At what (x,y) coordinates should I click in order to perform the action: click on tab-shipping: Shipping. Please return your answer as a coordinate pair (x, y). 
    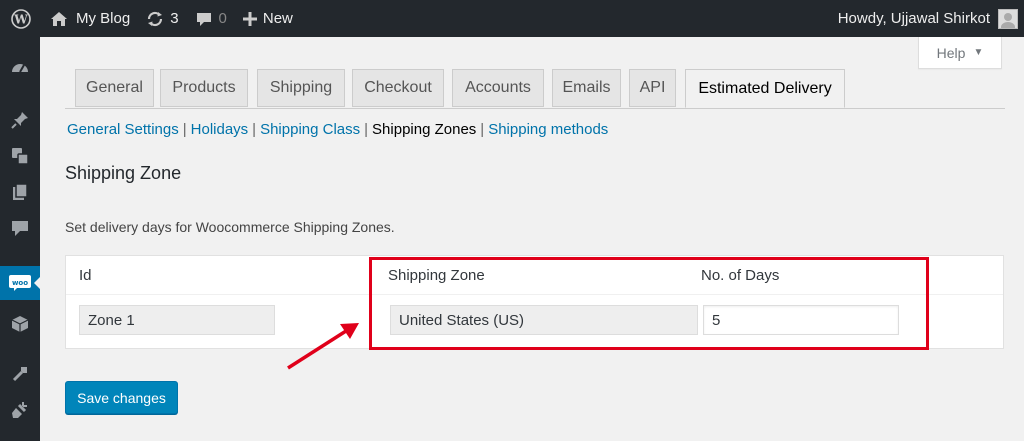
    Looking at the image, I should click on (301, 88).